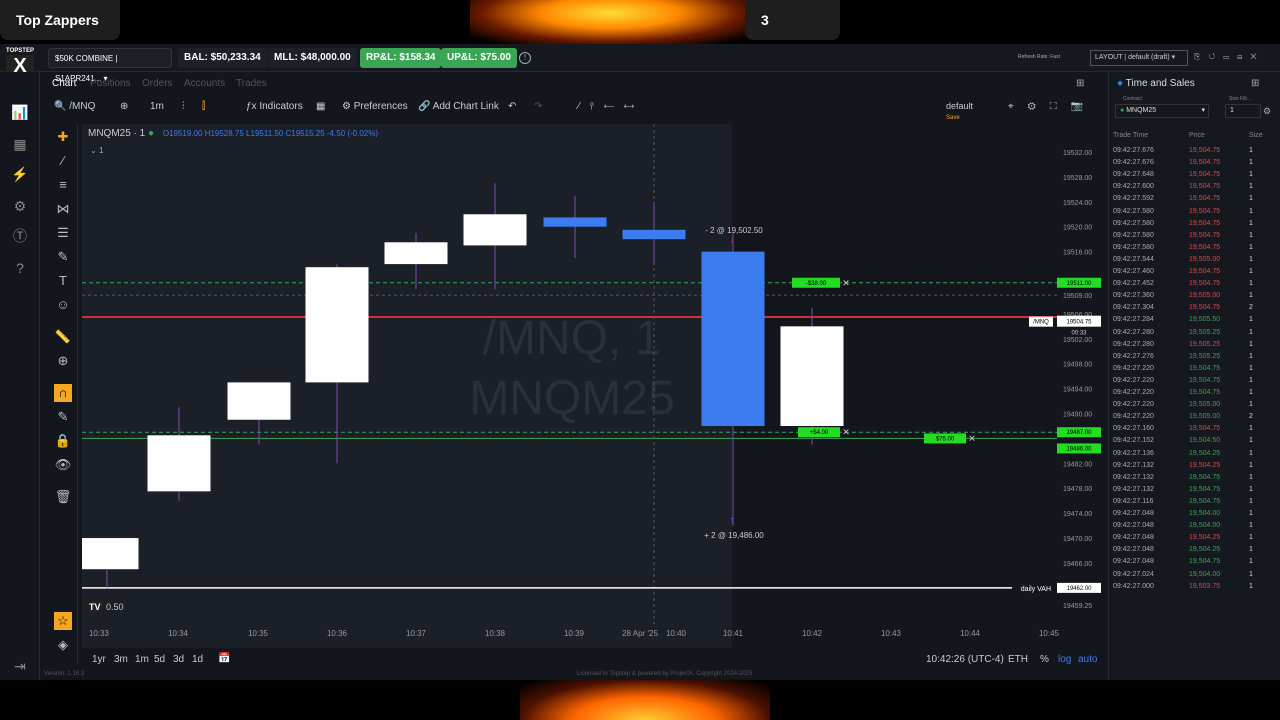 The image size is (1280, 720). I want to click on ts-row: 09:42:27.136 19,504.25 1, so click(1195, 454).